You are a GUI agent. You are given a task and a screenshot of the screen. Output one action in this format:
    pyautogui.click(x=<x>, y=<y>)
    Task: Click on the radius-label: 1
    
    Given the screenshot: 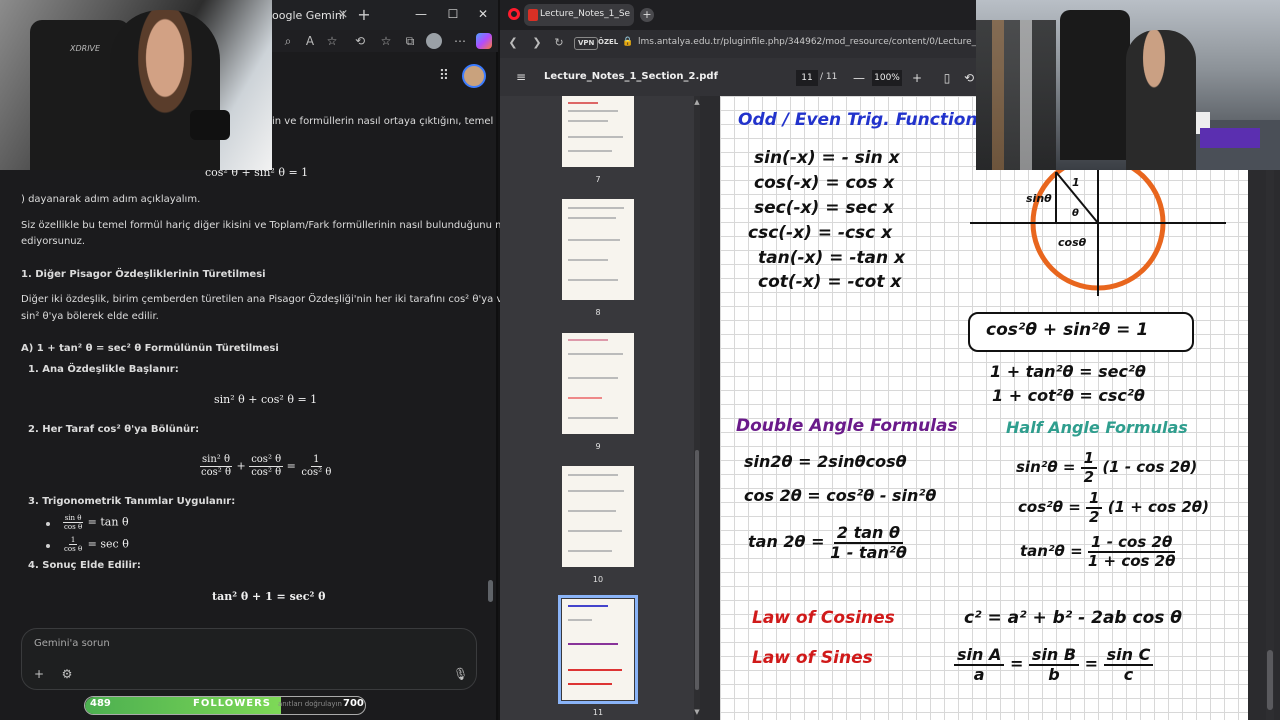 What is the action you would take?
    pyautogui.click(x=1076, y=182)
    